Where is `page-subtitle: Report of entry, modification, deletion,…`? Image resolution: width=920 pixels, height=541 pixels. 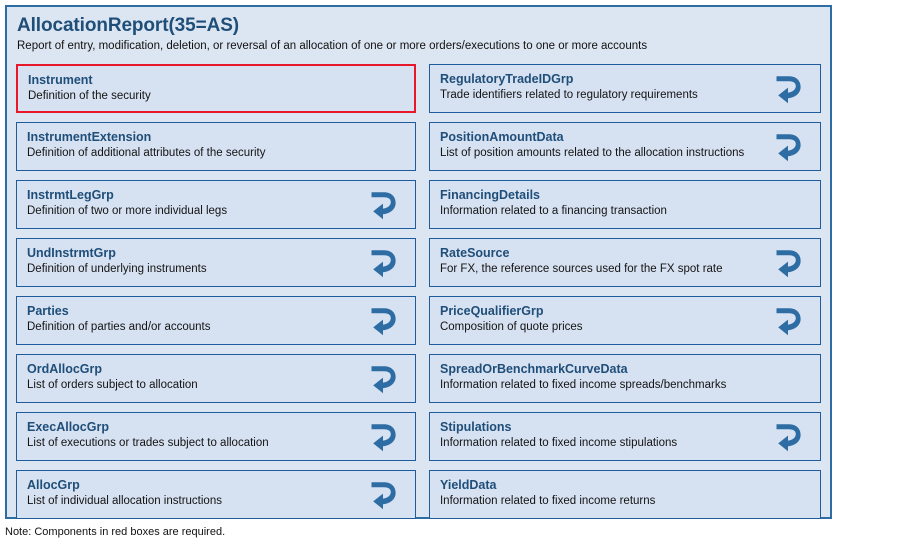
page-subtitle: Report of entry, modification, deletion,… is located at coordinates (332, 46).